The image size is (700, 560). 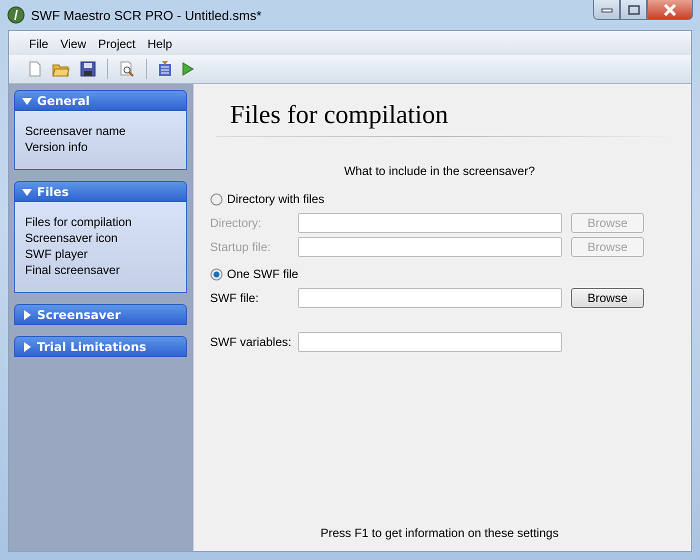 What do you see at coordinates (105, 270) in the screenshot?
I see `sidebar-item: Final screensaver` at bounding box center [105, 270].